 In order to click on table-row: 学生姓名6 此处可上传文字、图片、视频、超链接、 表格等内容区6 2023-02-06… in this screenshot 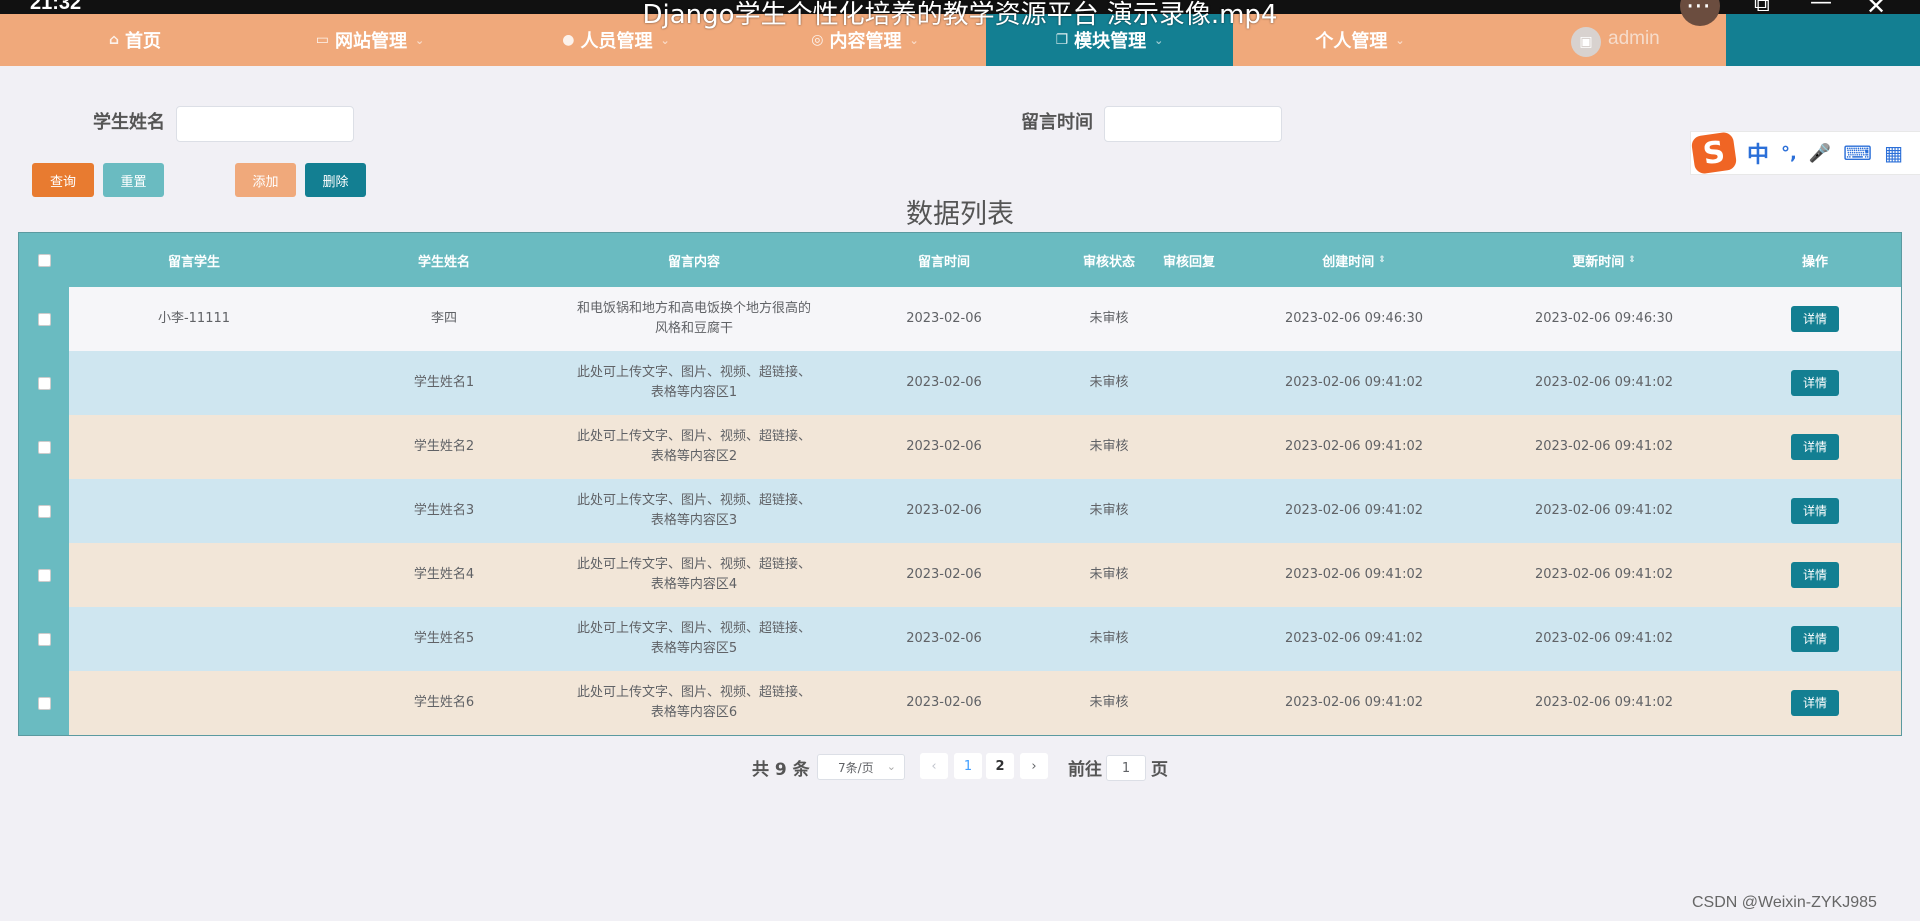, I will do `click(960, 703)`.